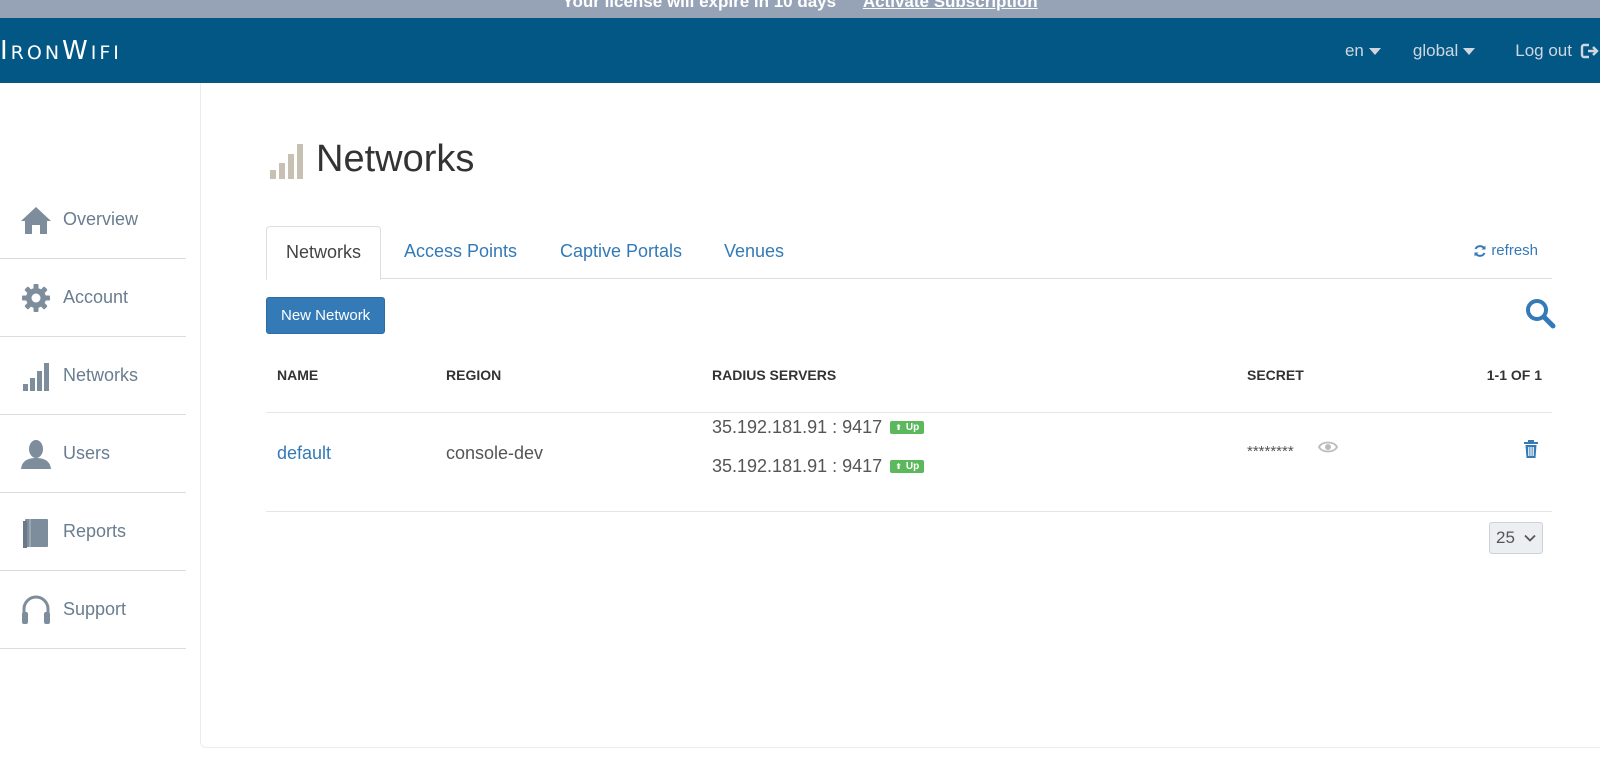  I want to click on scope-dropdown: global, so click(1444, 51).